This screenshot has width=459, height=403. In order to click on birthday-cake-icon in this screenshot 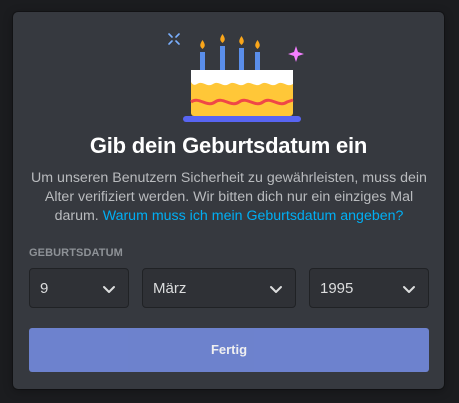, I will do `click(236, 77)`.